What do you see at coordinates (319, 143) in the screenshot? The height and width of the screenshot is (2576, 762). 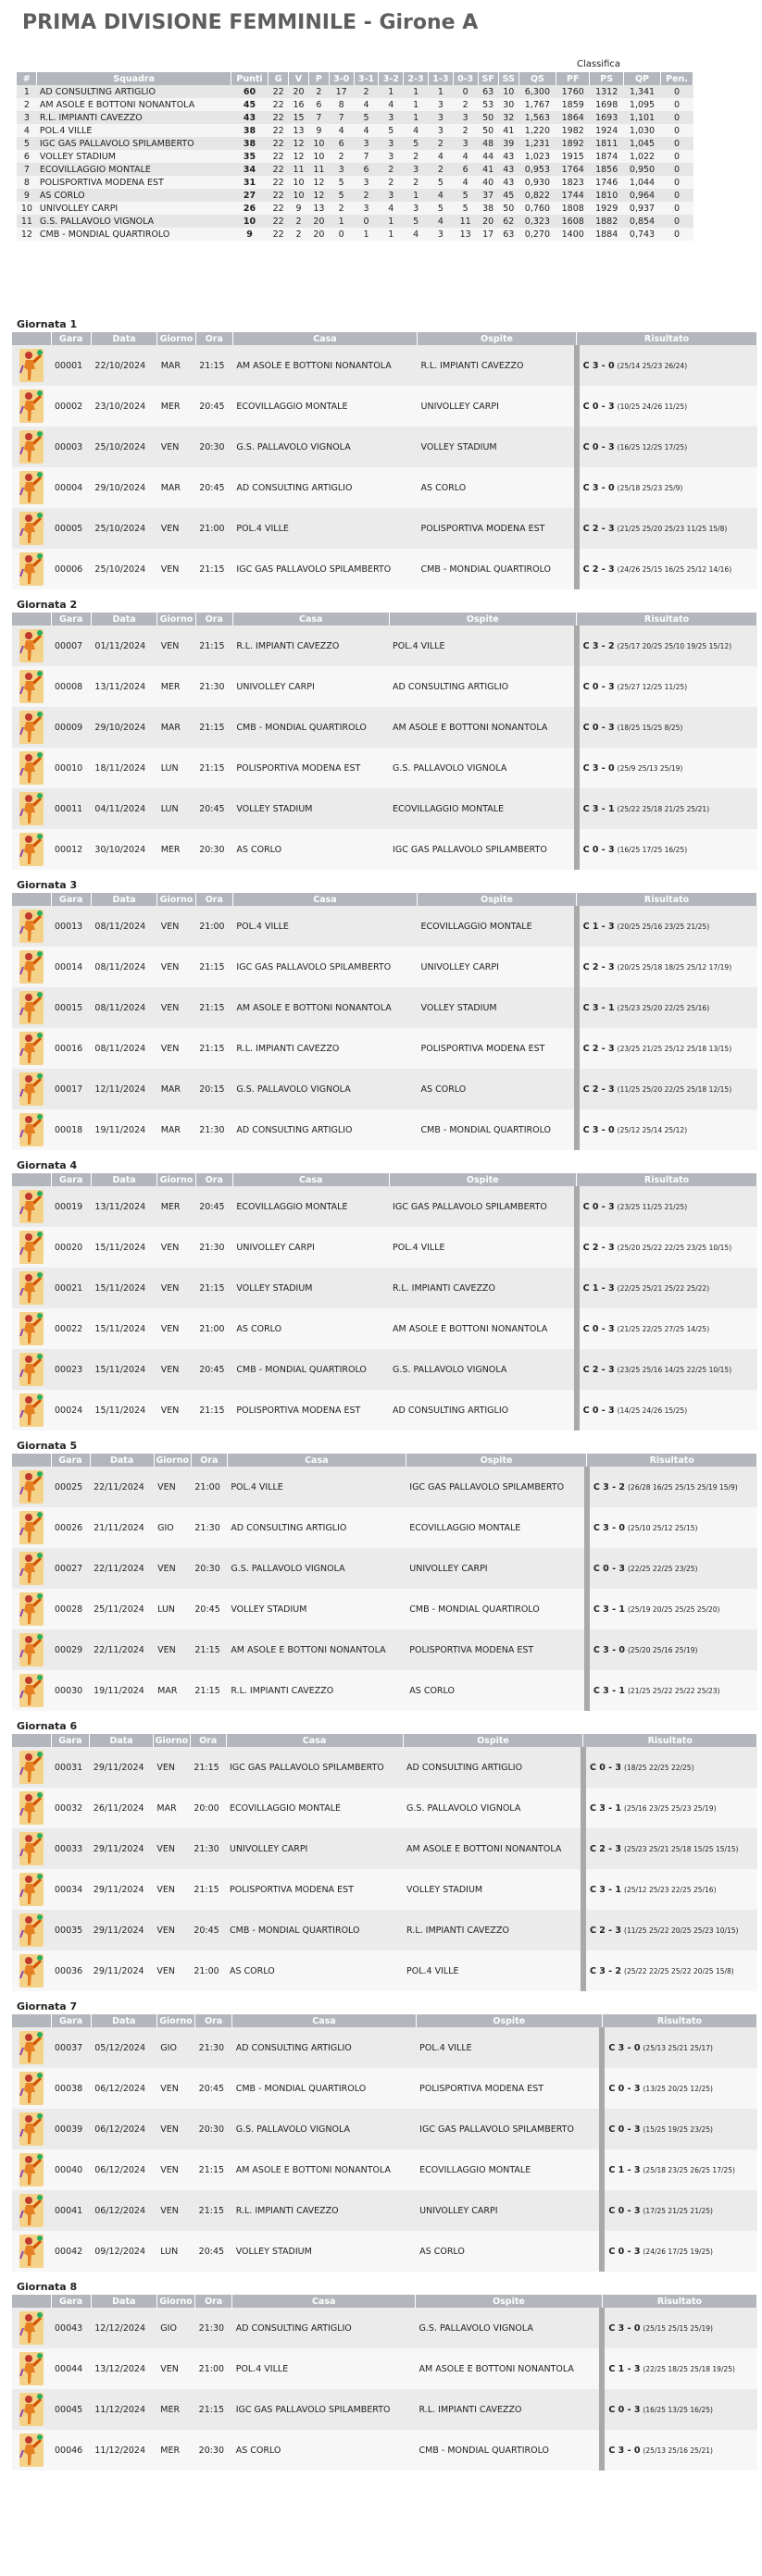 I see `standings-cell: 10` at bounding box center [319, 143].